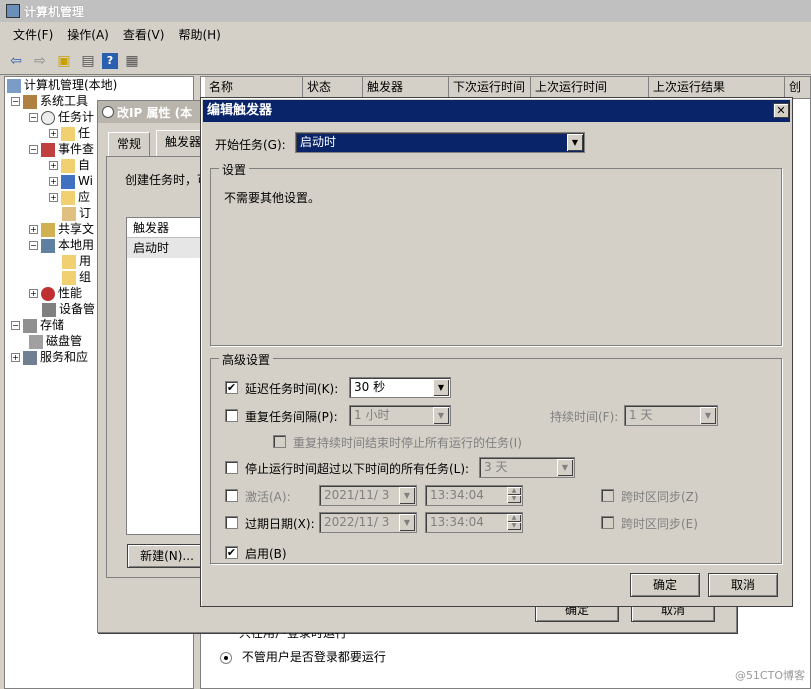 The height and width of the screenshot is (689, 811). I want to click on activate-sync-checkbox, so click(607, 495).